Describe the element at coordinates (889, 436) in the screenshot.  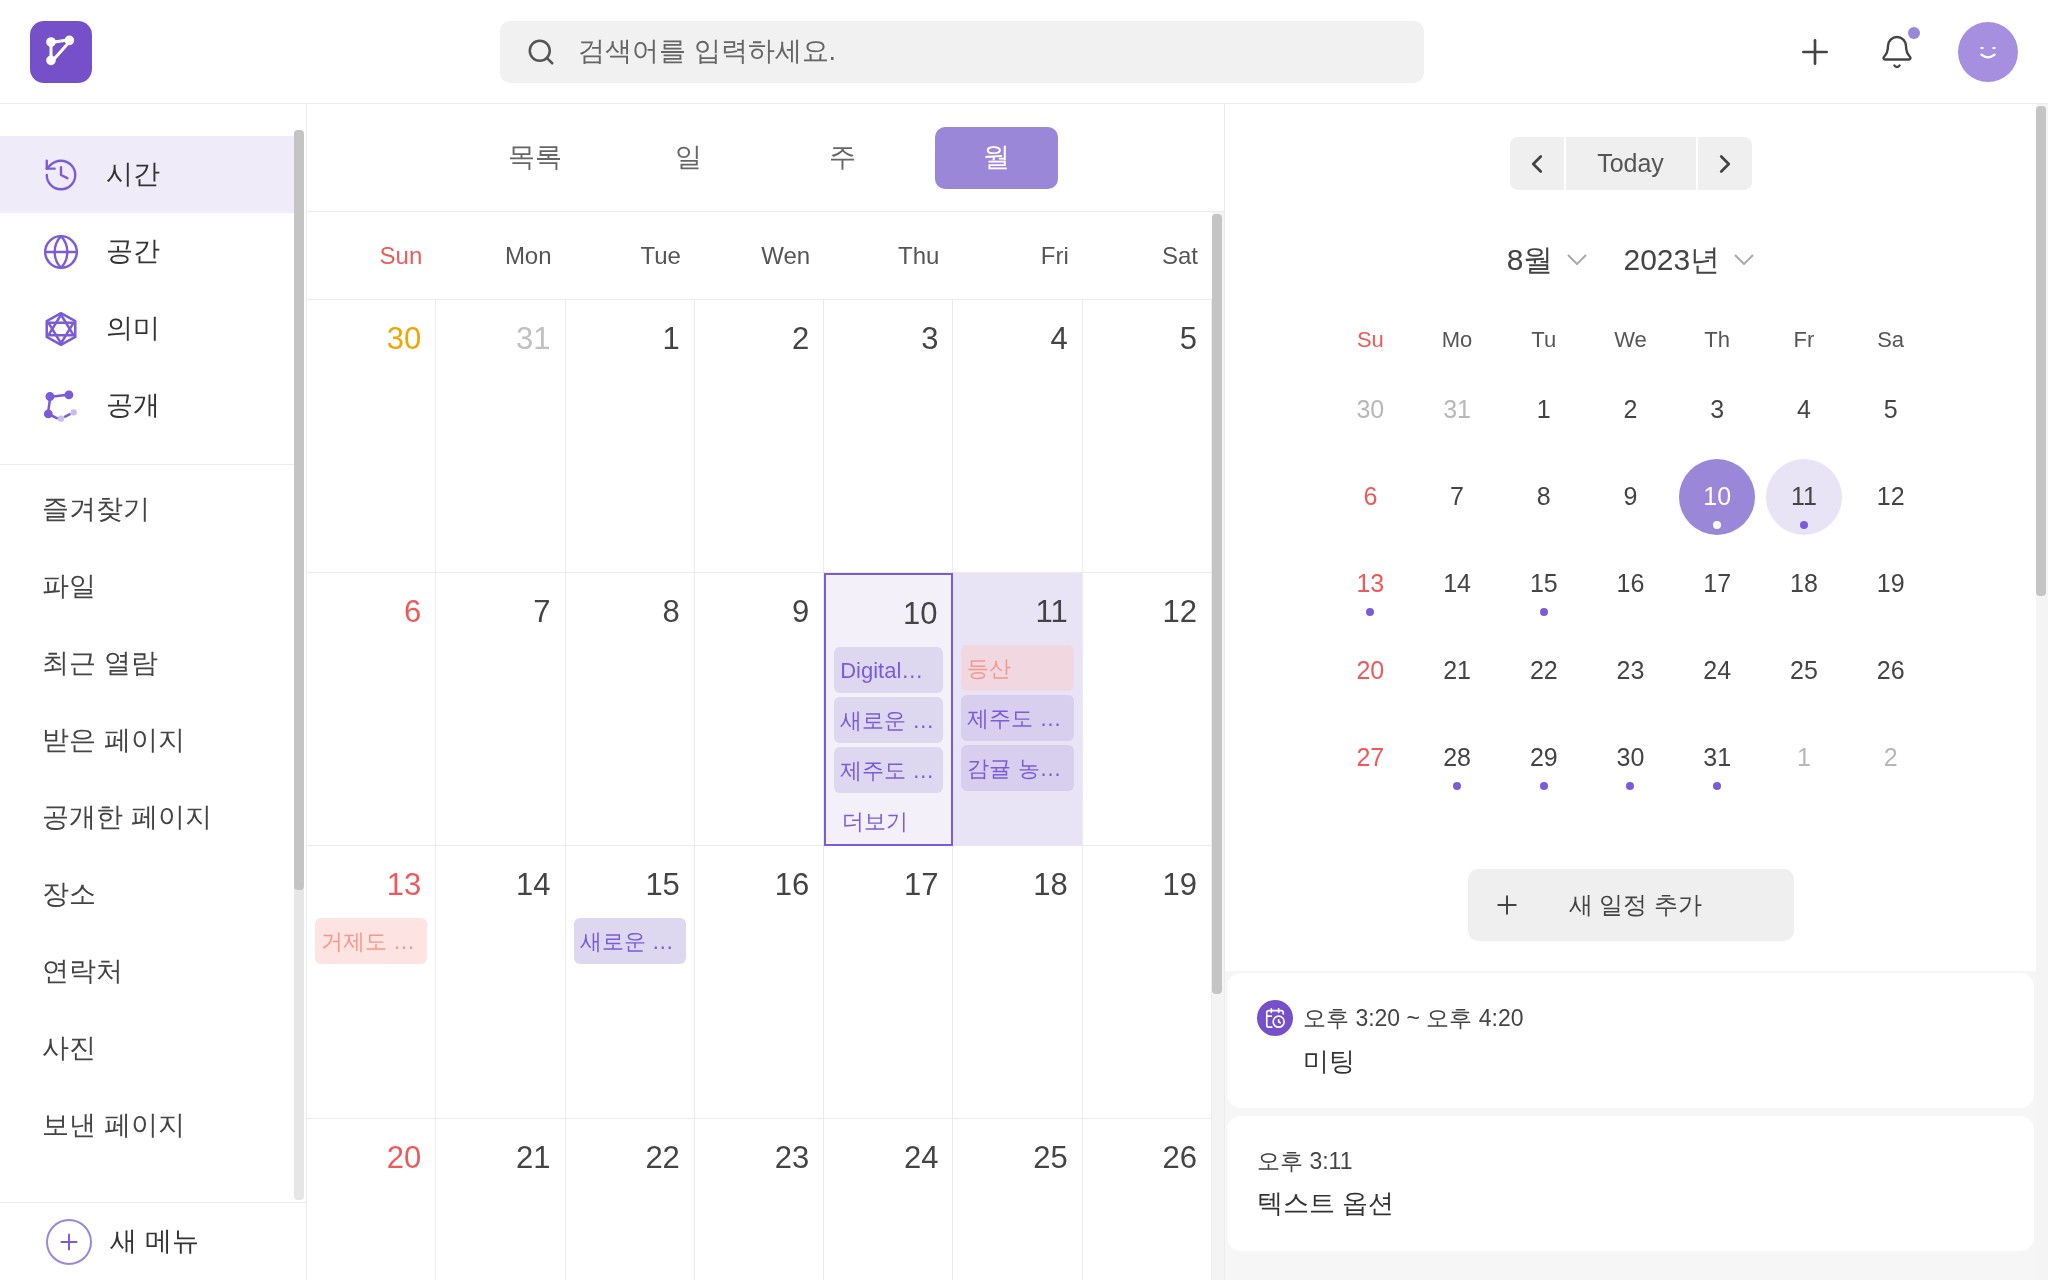
I see `day-cell: 3` at that location.